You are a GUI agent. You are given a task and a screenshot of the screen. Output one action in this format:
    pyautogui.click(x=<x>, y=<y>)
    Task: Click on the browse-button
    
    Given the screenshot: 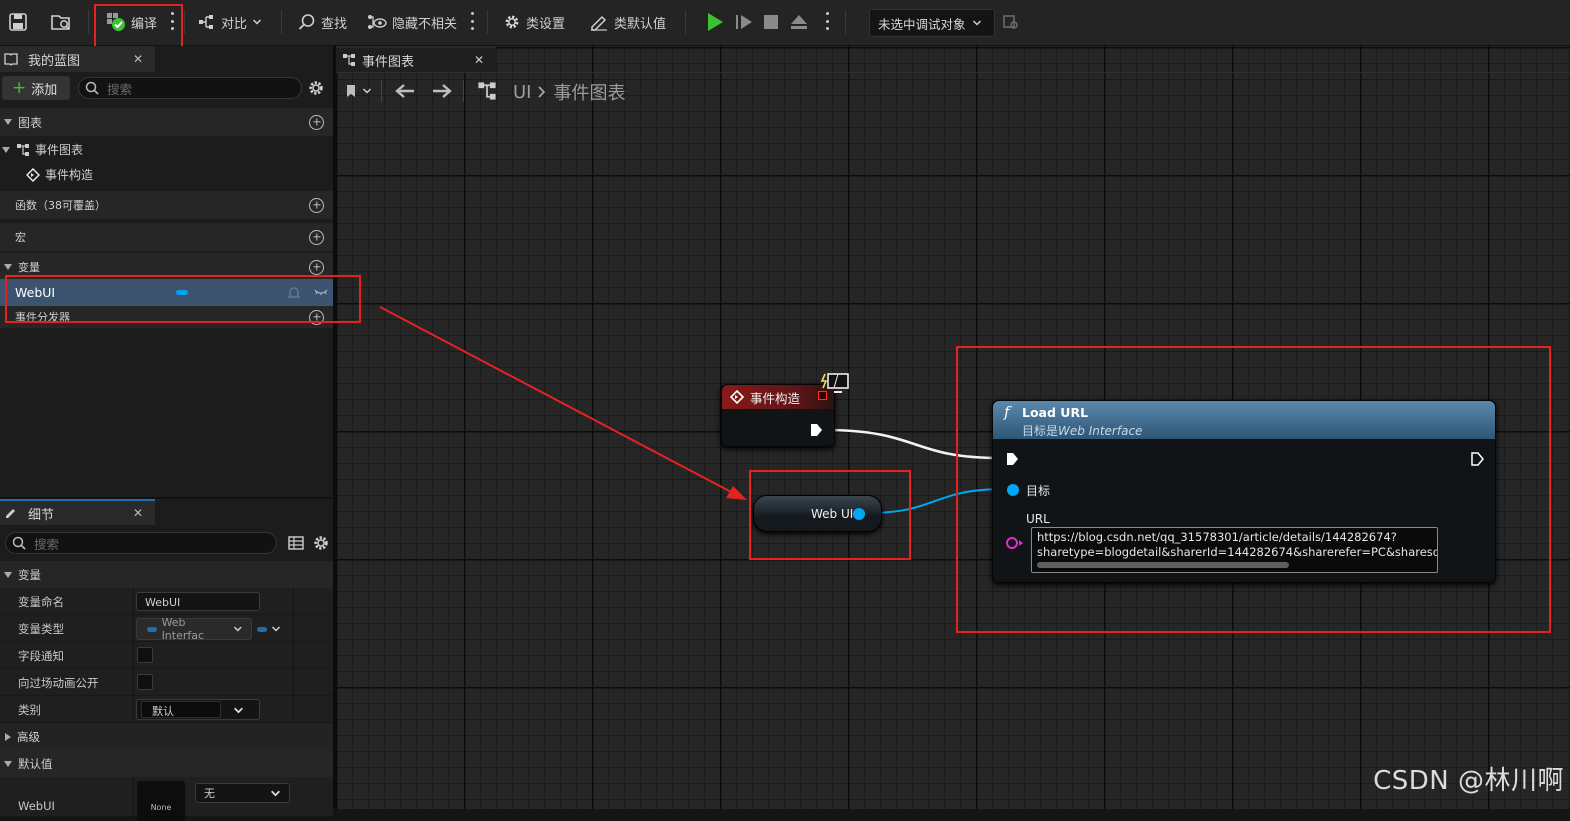 What is the action you would take?
    pyautogui.click(x=61, y=22)
    